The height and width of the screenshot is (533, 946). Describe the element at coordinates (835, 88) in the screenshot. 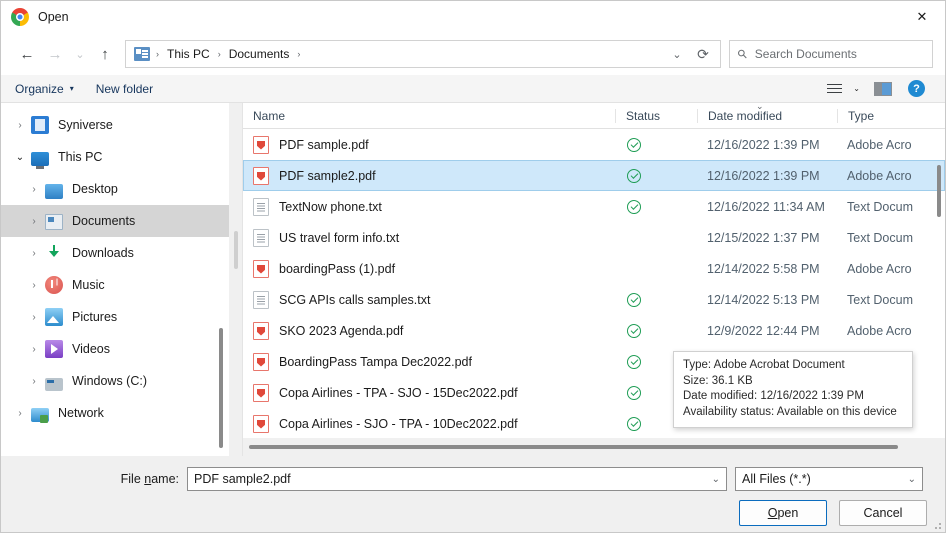

I see `view-options-button` at that location.